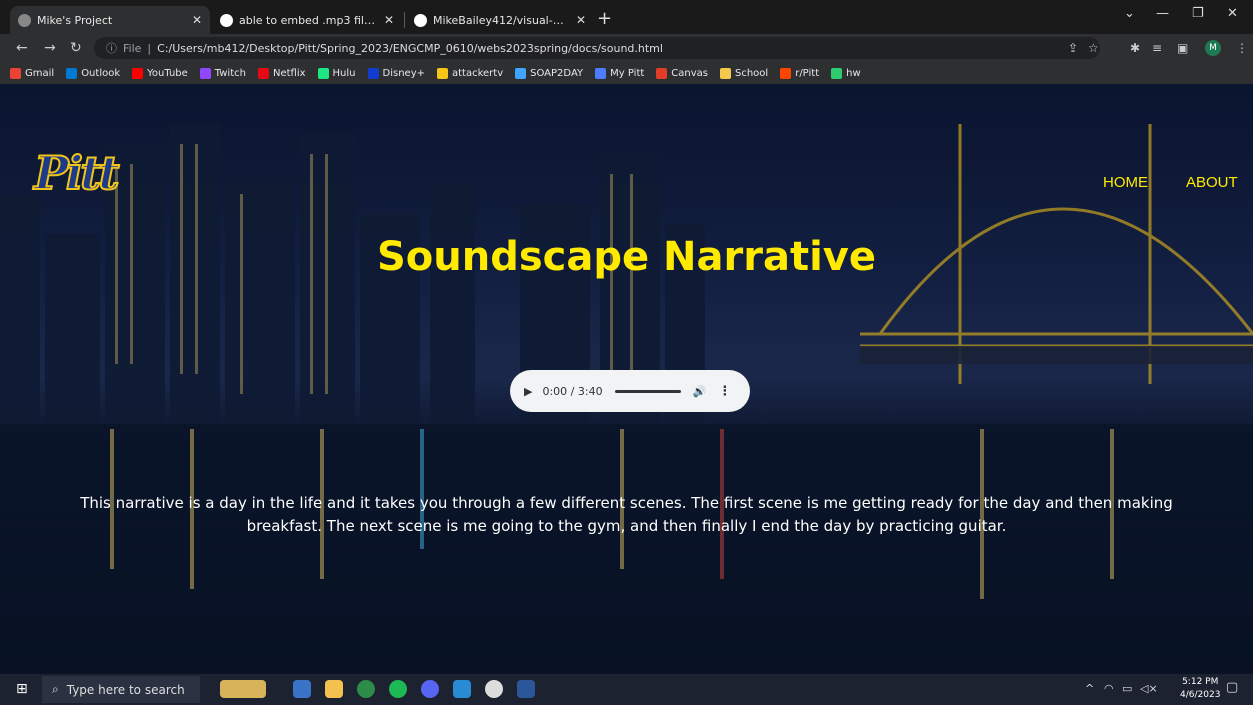 The image size is (1253, 705). What do you see at coordinates (604, 18) in the screenshot?
I see `new-tab-button: +` at bounding box center [604, 18].